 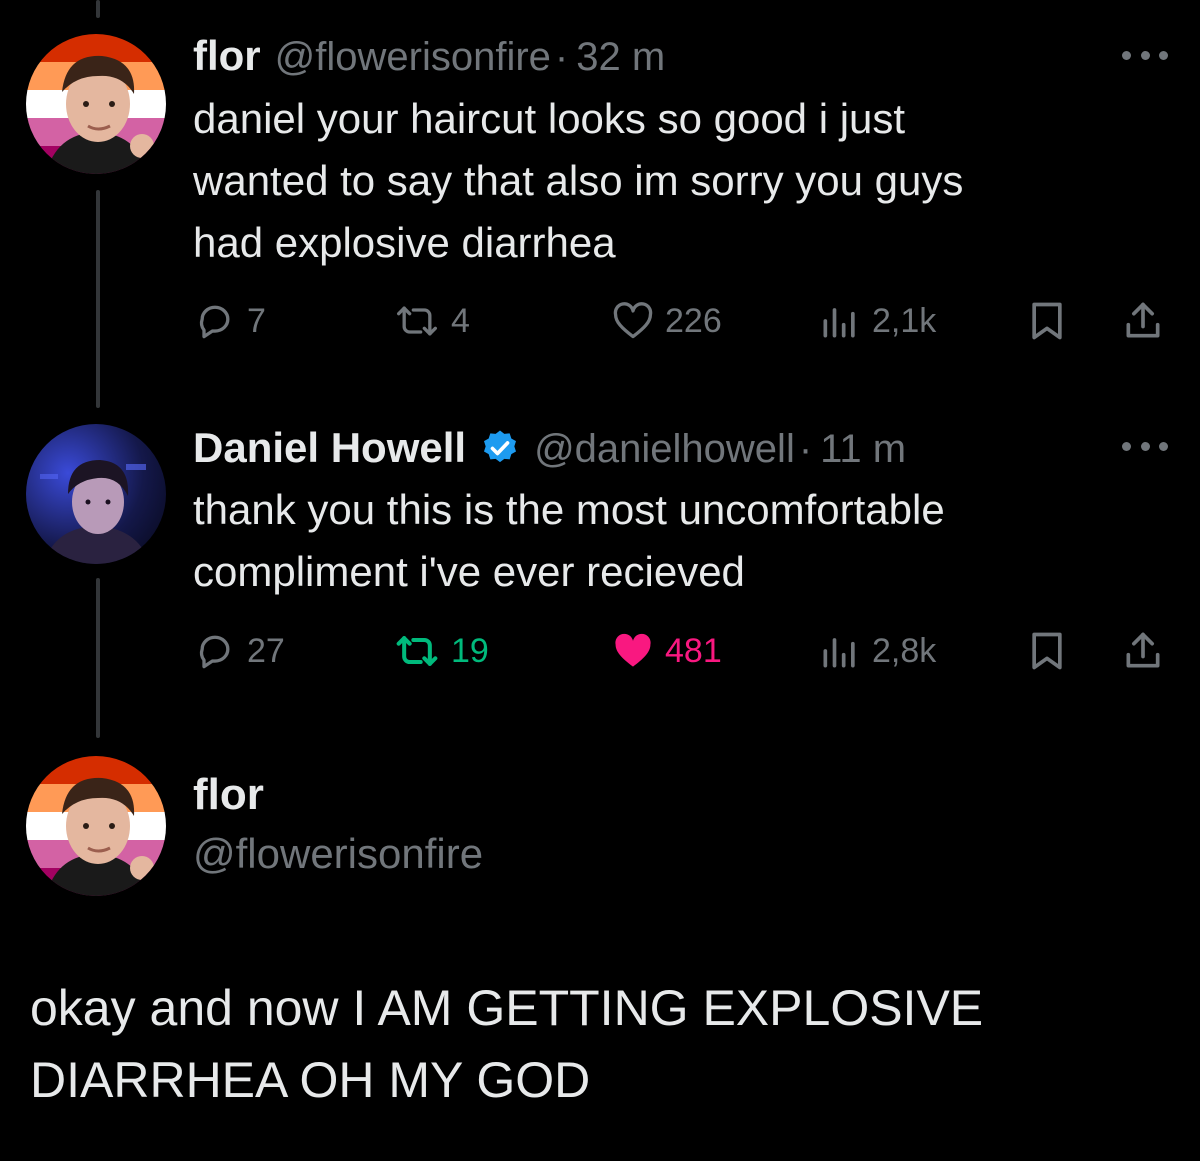 I want to click on views-count: 2,1k, so click(x=904, y=320).